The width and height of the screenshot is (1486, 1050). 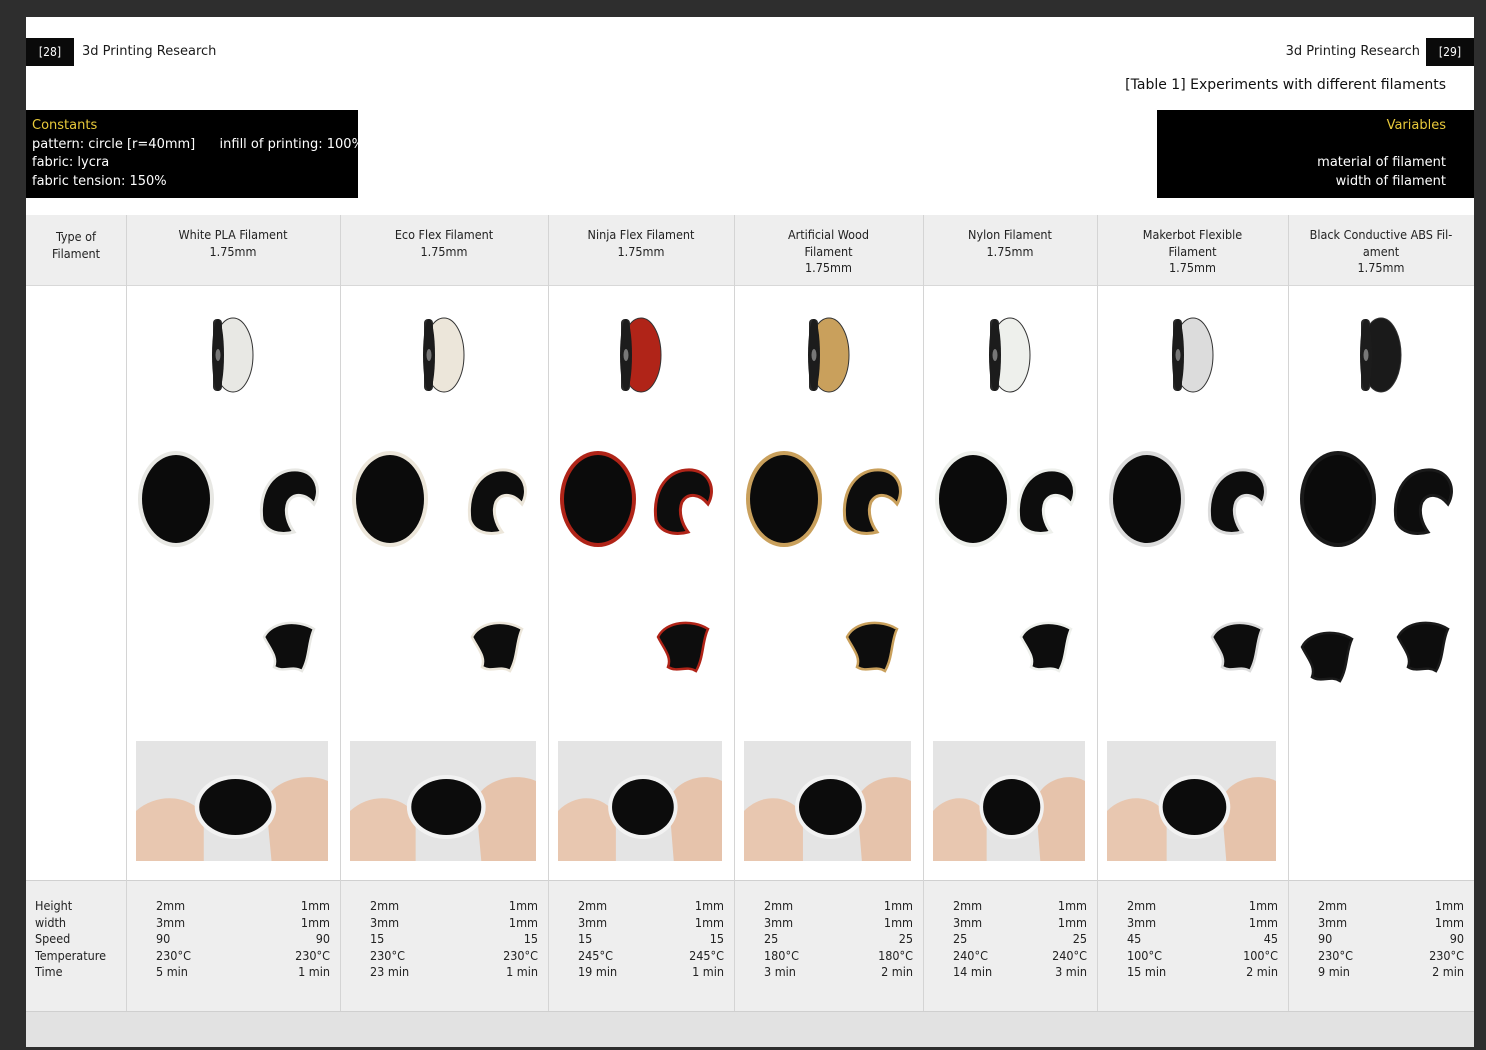 I want to click on filament-name-line: Black Conductive ABS Fil-, so click(x=1381, y=234).